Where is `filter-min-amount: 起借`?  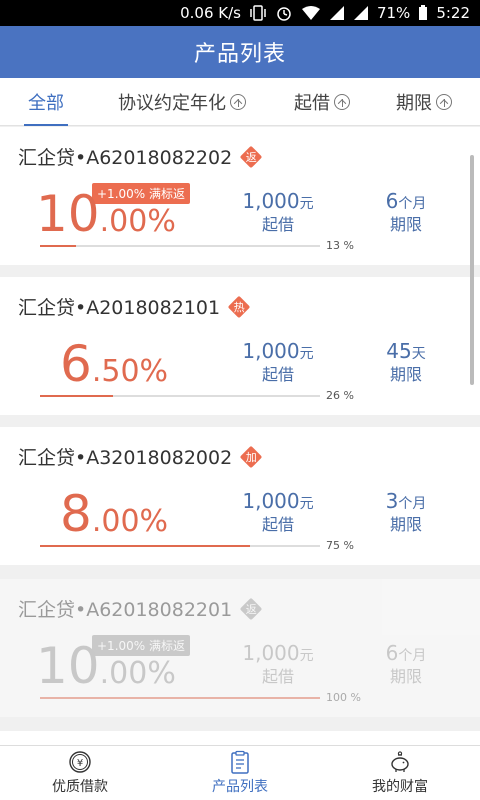 filter-min-amount: 起借 is located at coordinates (322, 102).